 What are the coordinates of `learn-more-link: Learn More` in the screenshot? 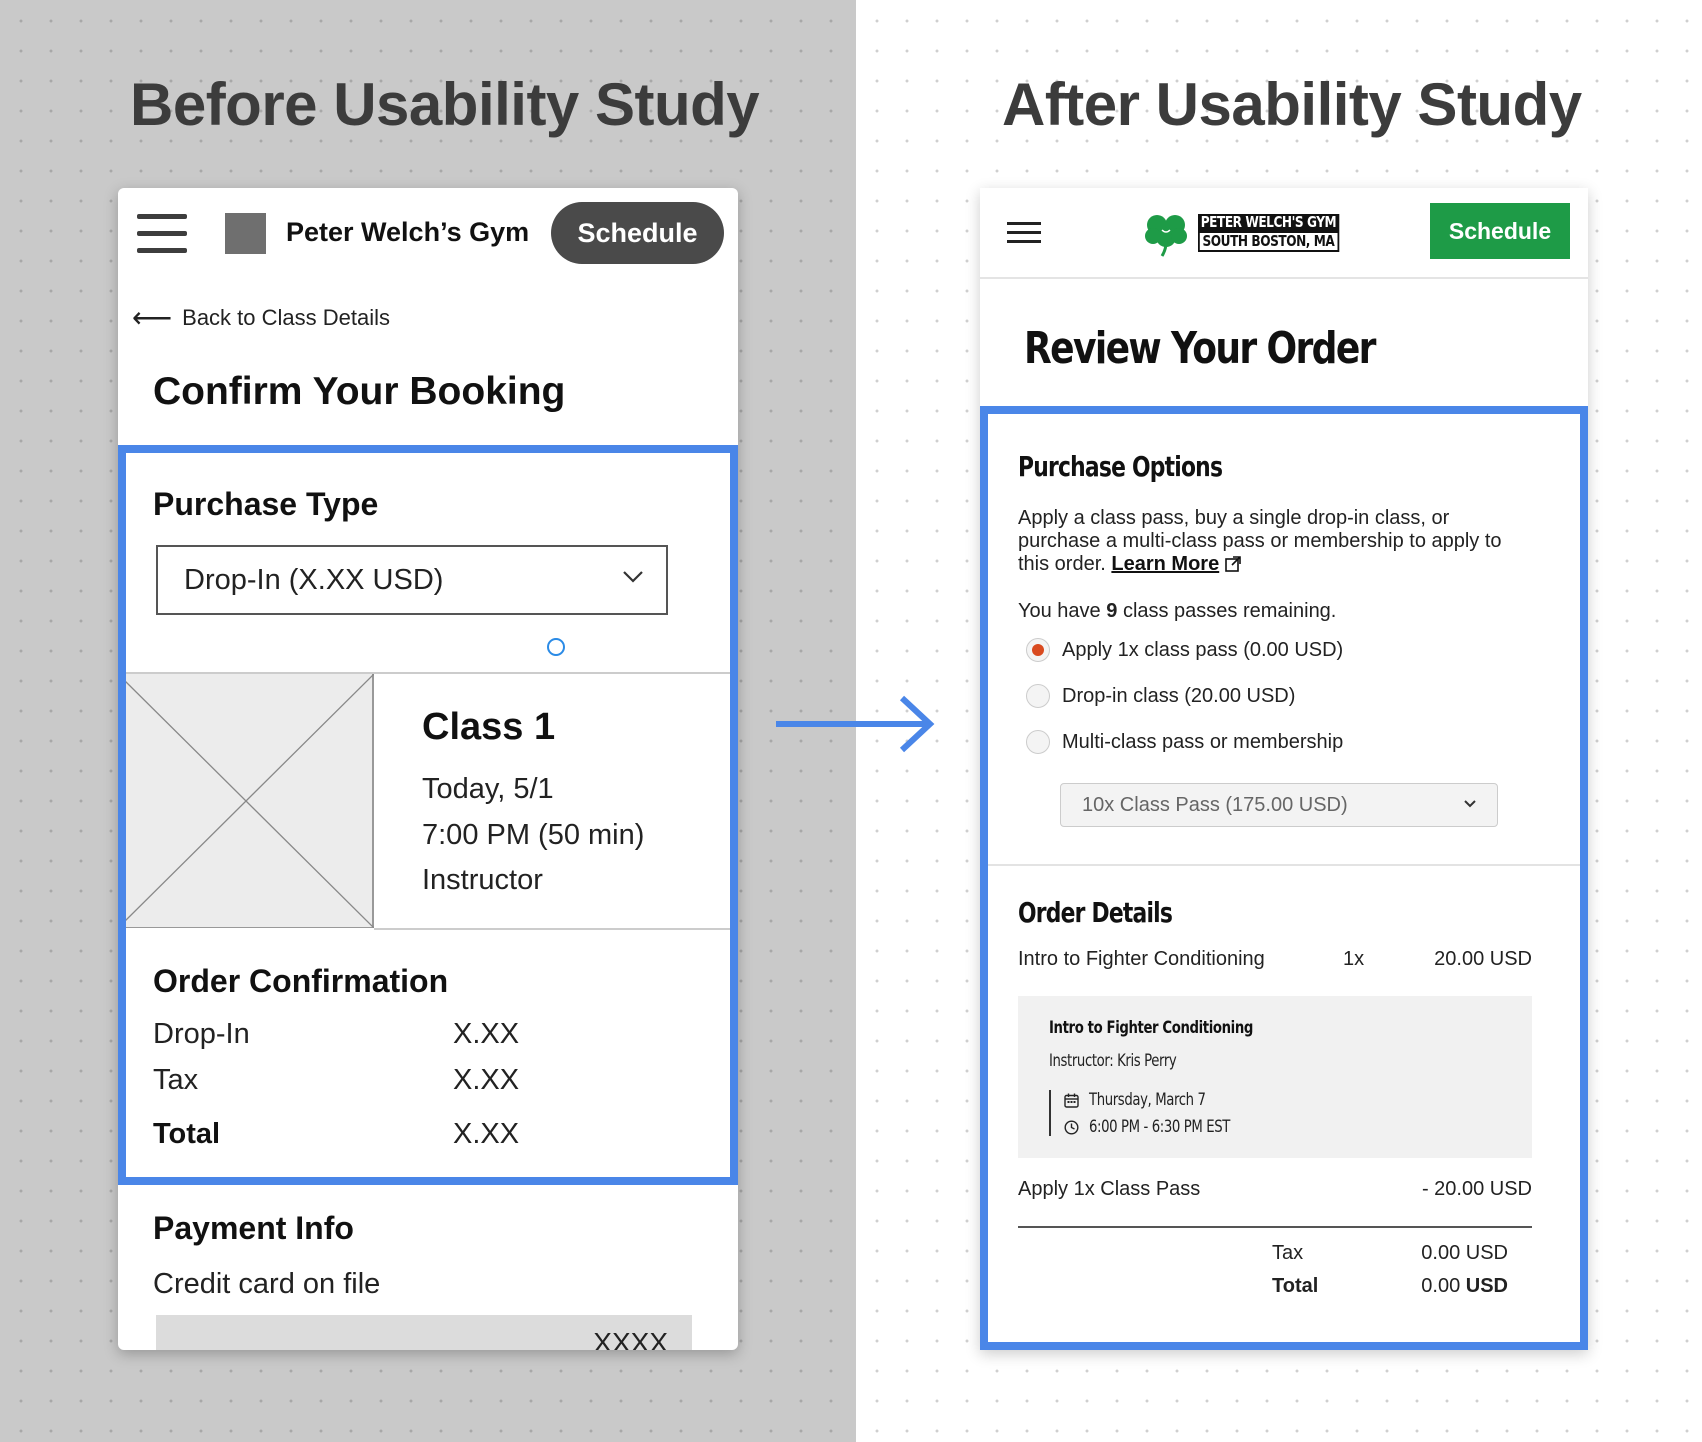 It's located at (1165, 564).